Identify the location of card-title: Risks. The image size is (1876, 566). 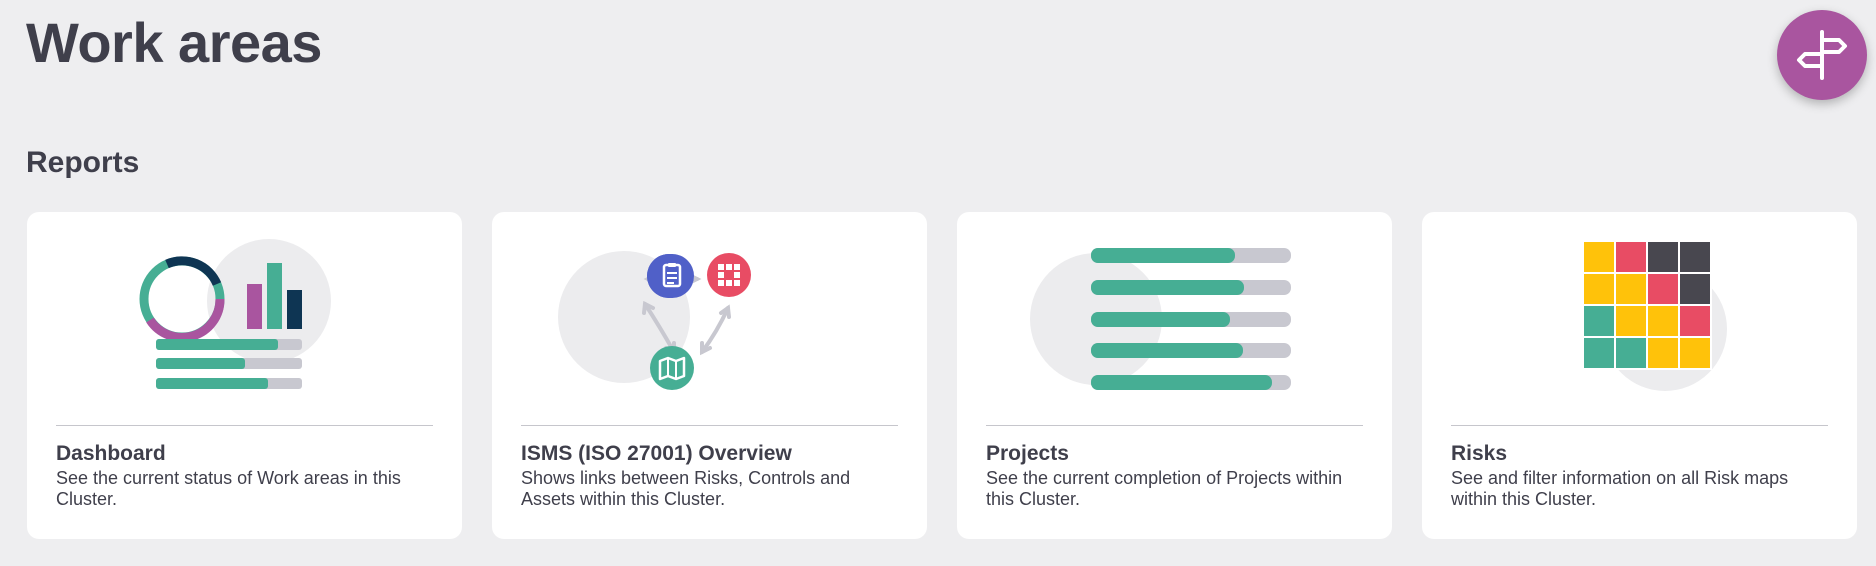
(1479, 453).